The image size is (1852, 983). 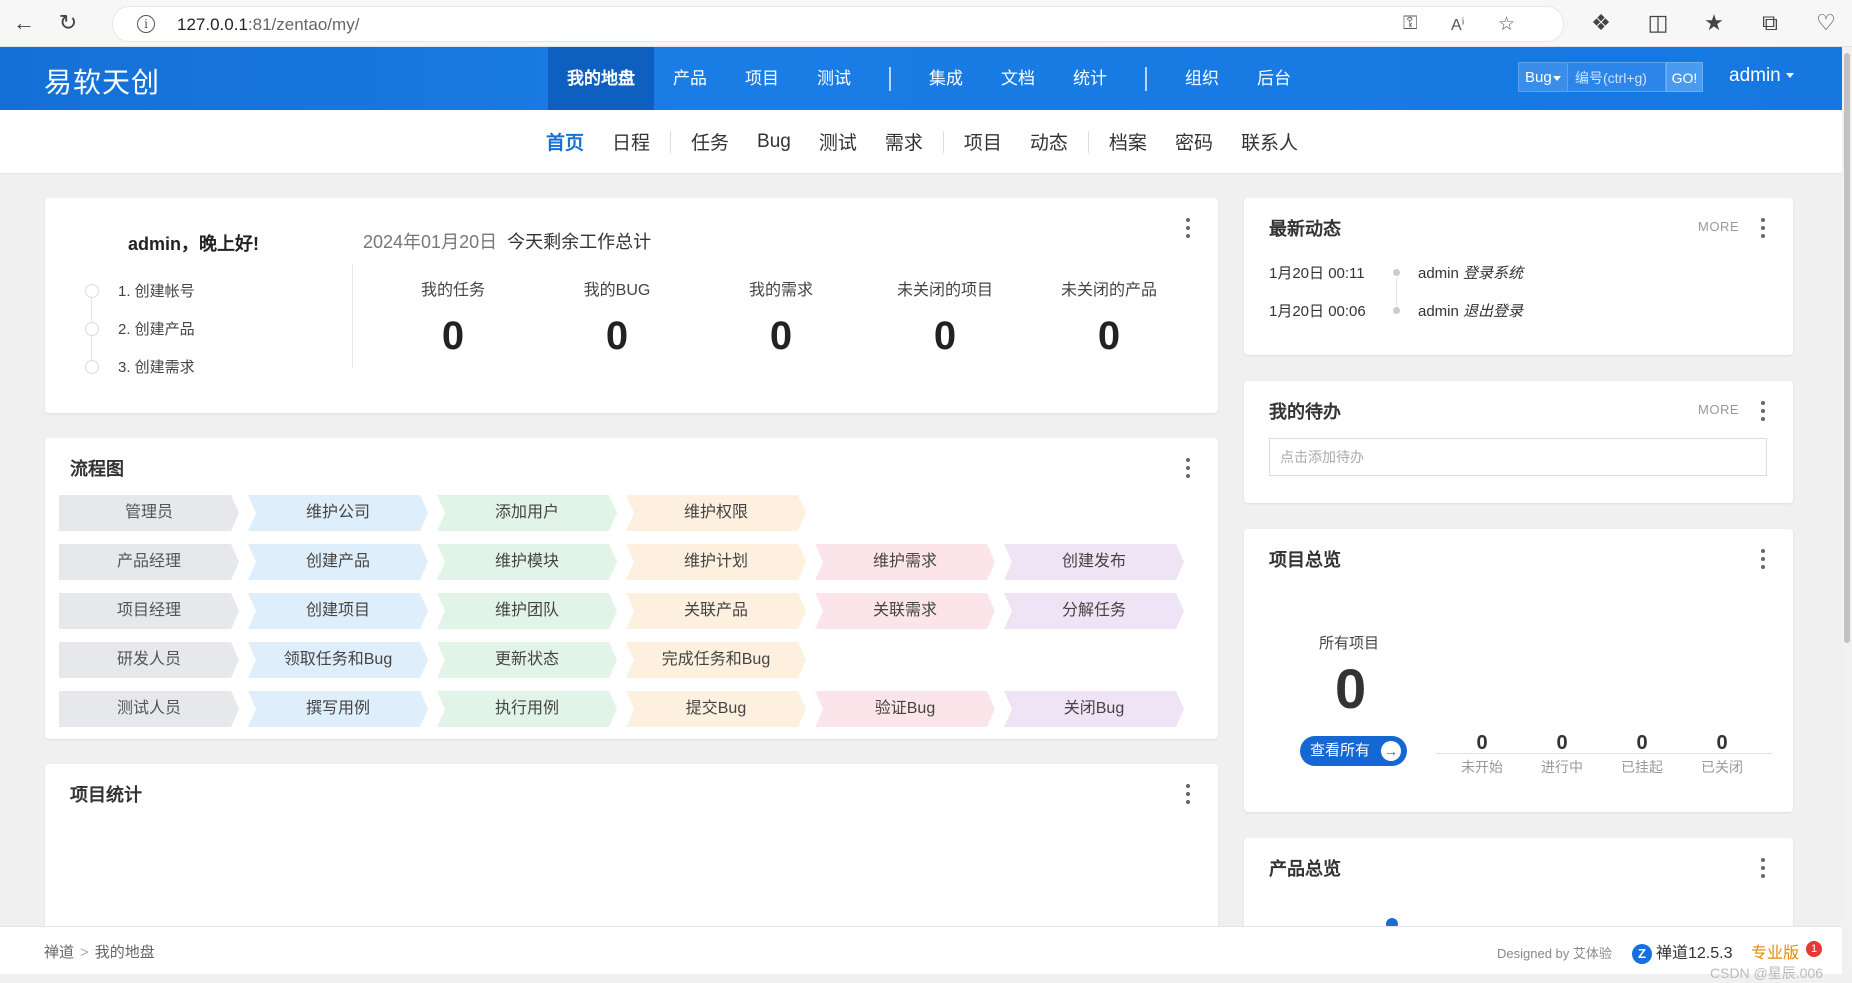 I want to click on dynamic-entry: admin 退出登录, so click(x=1470, y=310).